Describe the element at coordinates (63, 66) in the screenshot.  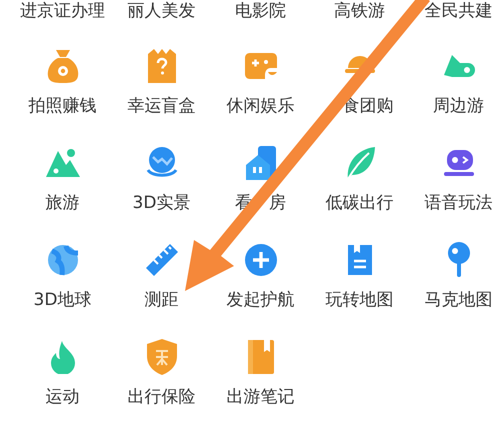
I see `money-bag-icon` at that location.